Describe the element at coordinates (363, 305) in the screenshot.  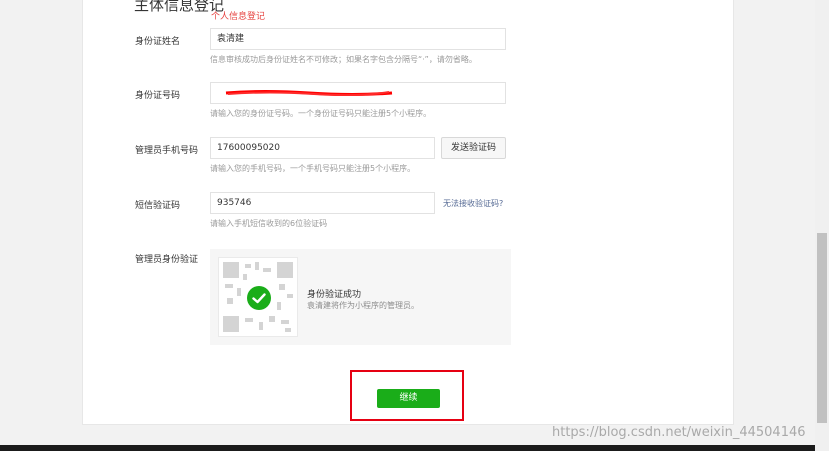
I see `verify-status-subtitle: 袁清建将作为小程序的管理员。` at that location.